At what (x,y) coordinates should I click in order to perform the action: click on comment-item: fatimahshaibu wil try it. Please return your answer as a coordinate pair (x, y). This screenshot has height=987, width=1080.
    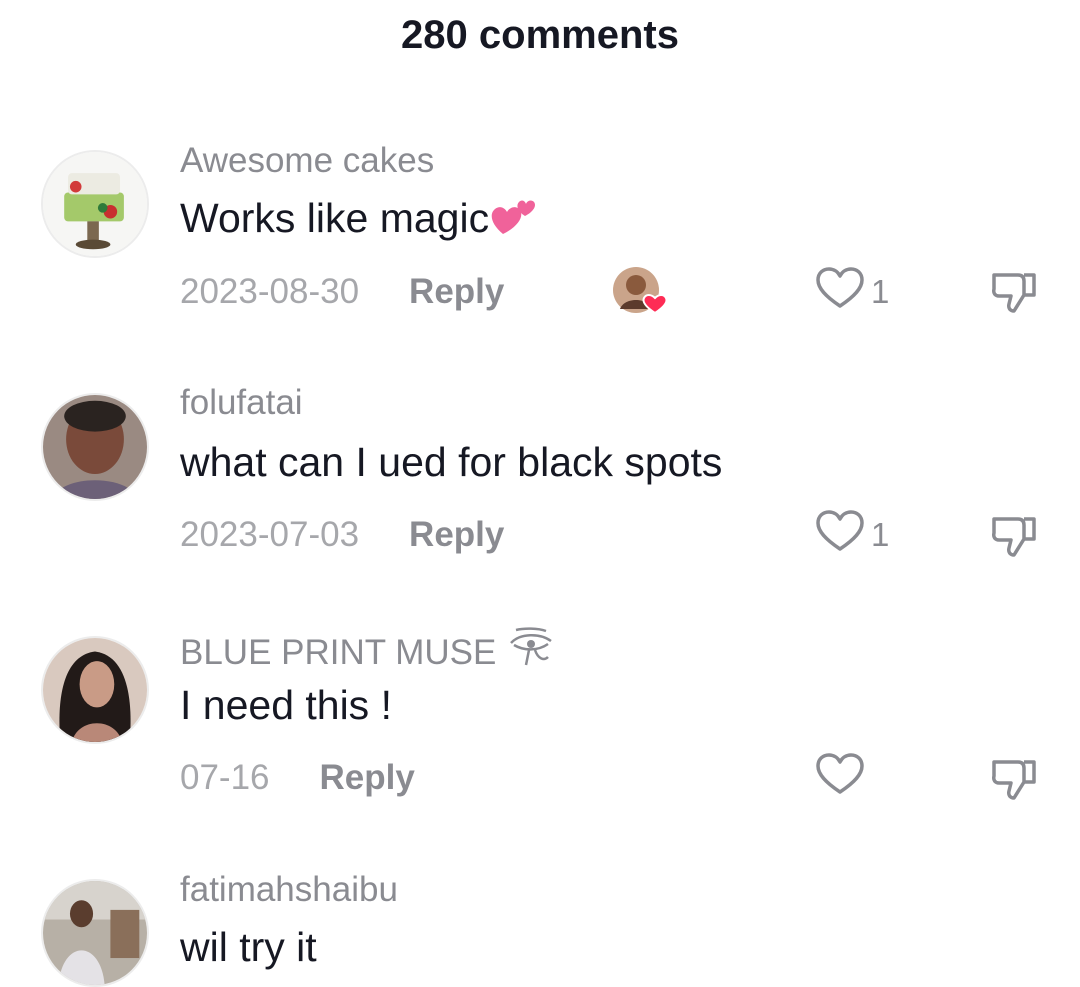
    Looking at the image, I should click on (540, 924).